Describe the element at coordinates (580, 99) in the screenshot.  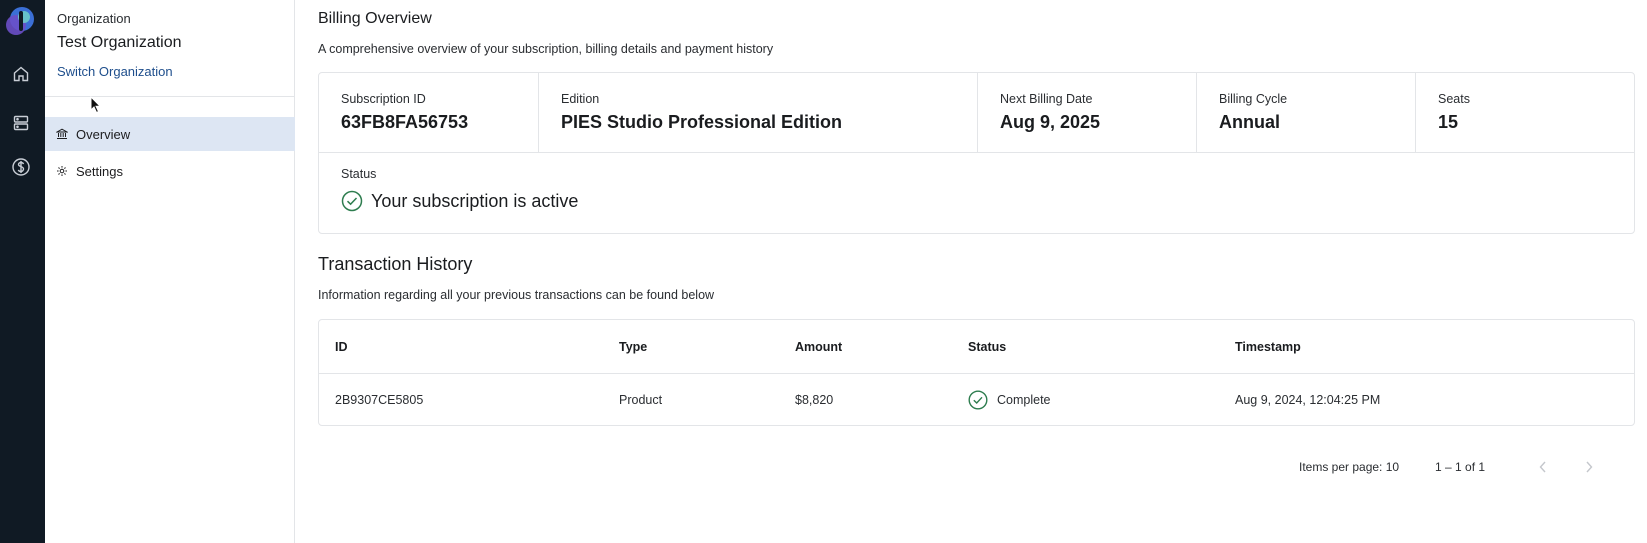
I see `field-label: Edition` at that location.